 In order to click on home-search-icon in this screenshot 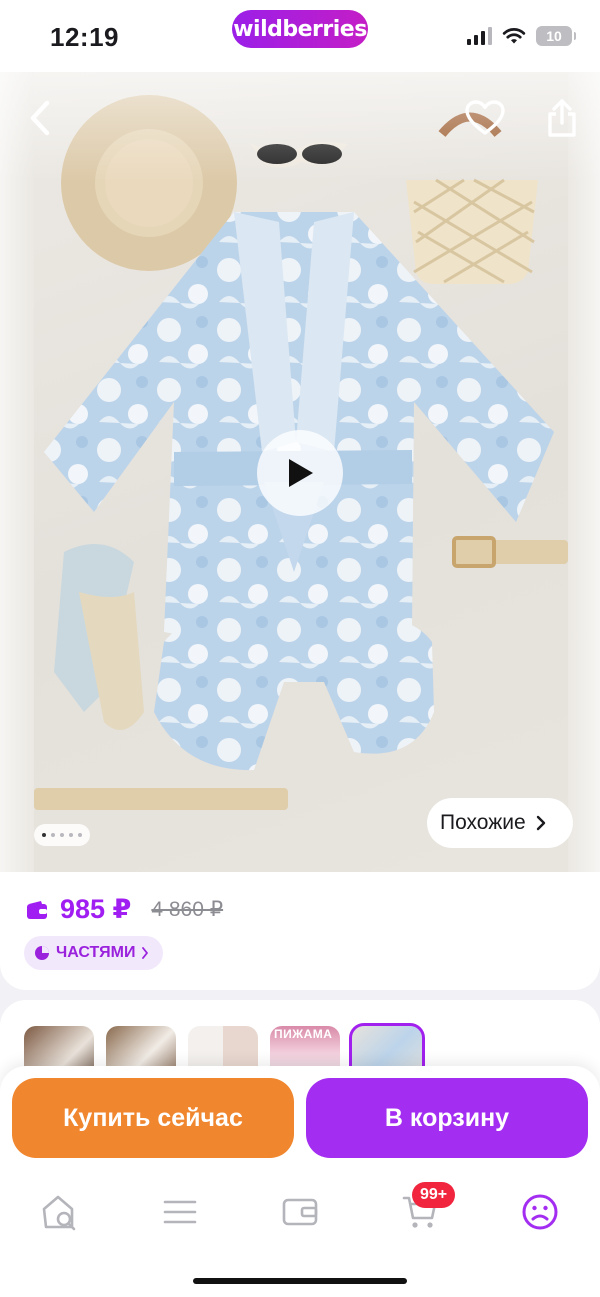, I will do `click(59, 1213)`.